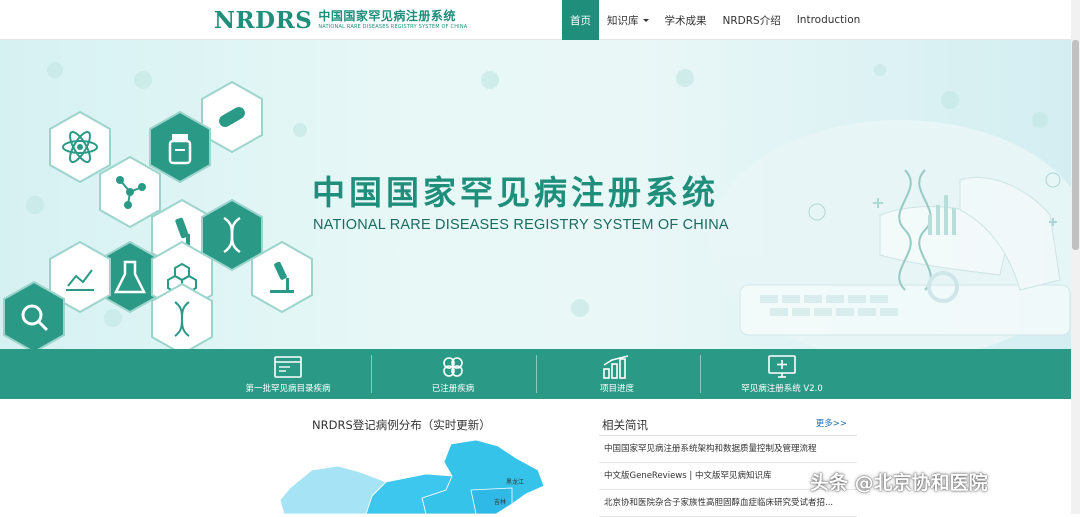 The width and height of the screenshot is (1080, 517). I want to click on news-title: 相关简讯, so click(625, 425).